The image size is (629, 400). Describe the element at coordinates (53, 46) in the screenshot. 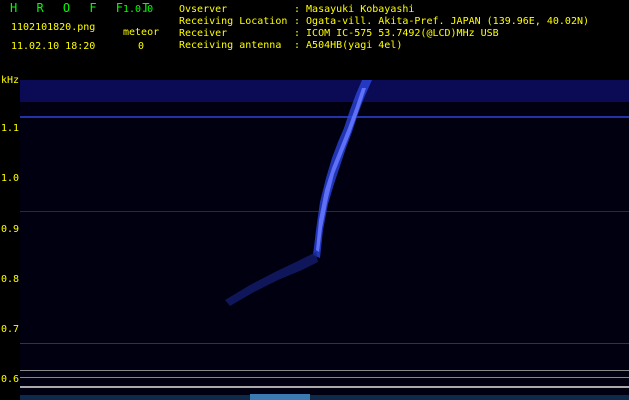

I see `date-time: 11.02.10 18:20` at that location.